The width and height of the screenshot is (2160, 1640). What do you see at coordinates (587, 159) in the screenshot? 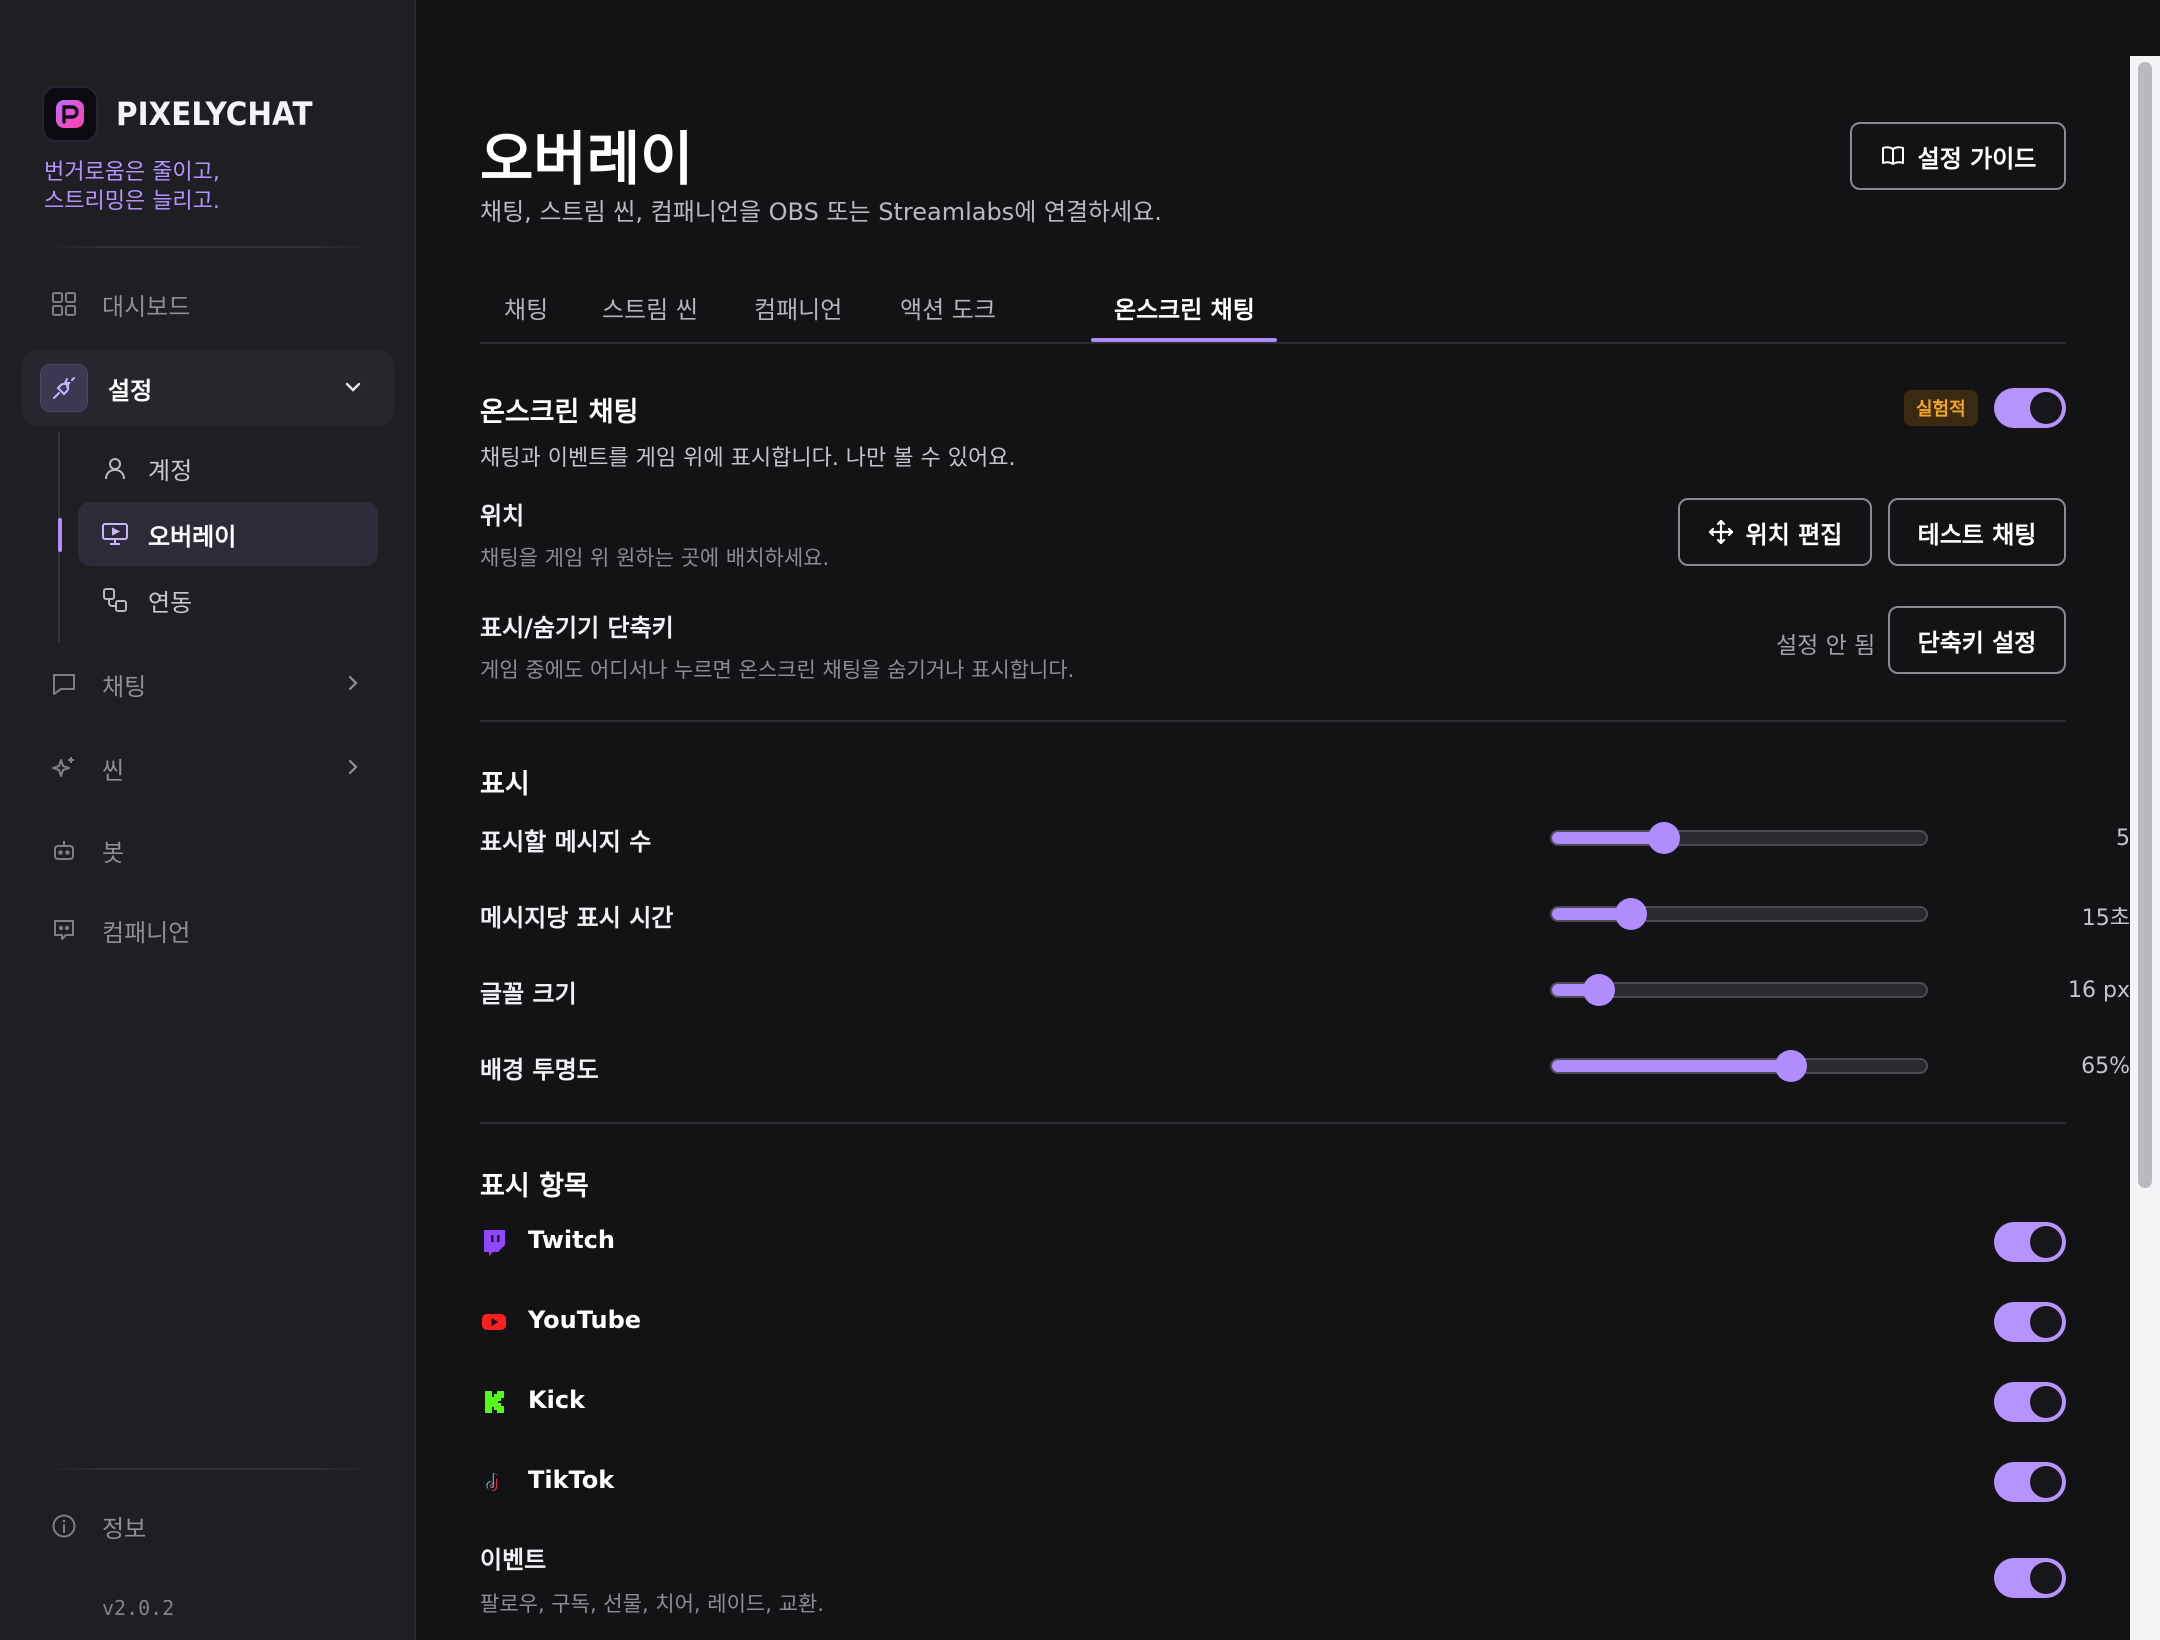
I see `page-title: 오버레이` at bounding box center [587, 159].